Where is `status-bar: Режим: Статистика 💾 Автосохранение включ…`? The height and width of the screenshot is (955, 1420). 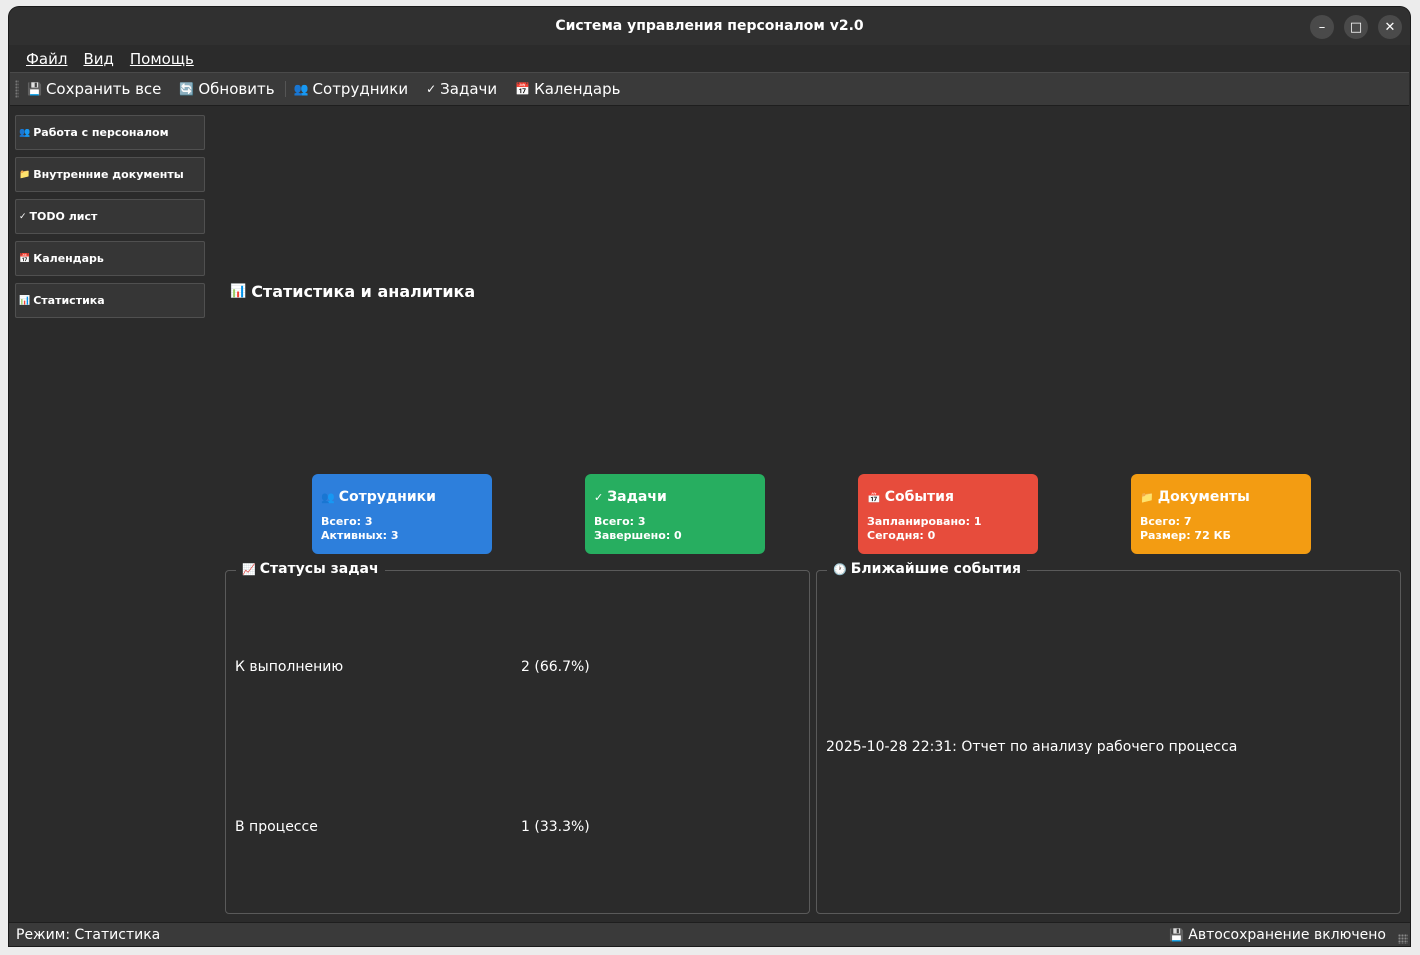
status-bar: Режим: Статистика 💾 Автосохранение включ… is located at coordinates (709, 934).